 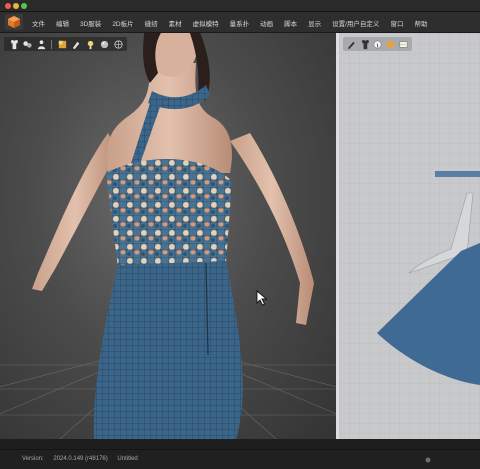 I want to click on menu-item: 脚本, so click(x=290, y=23).